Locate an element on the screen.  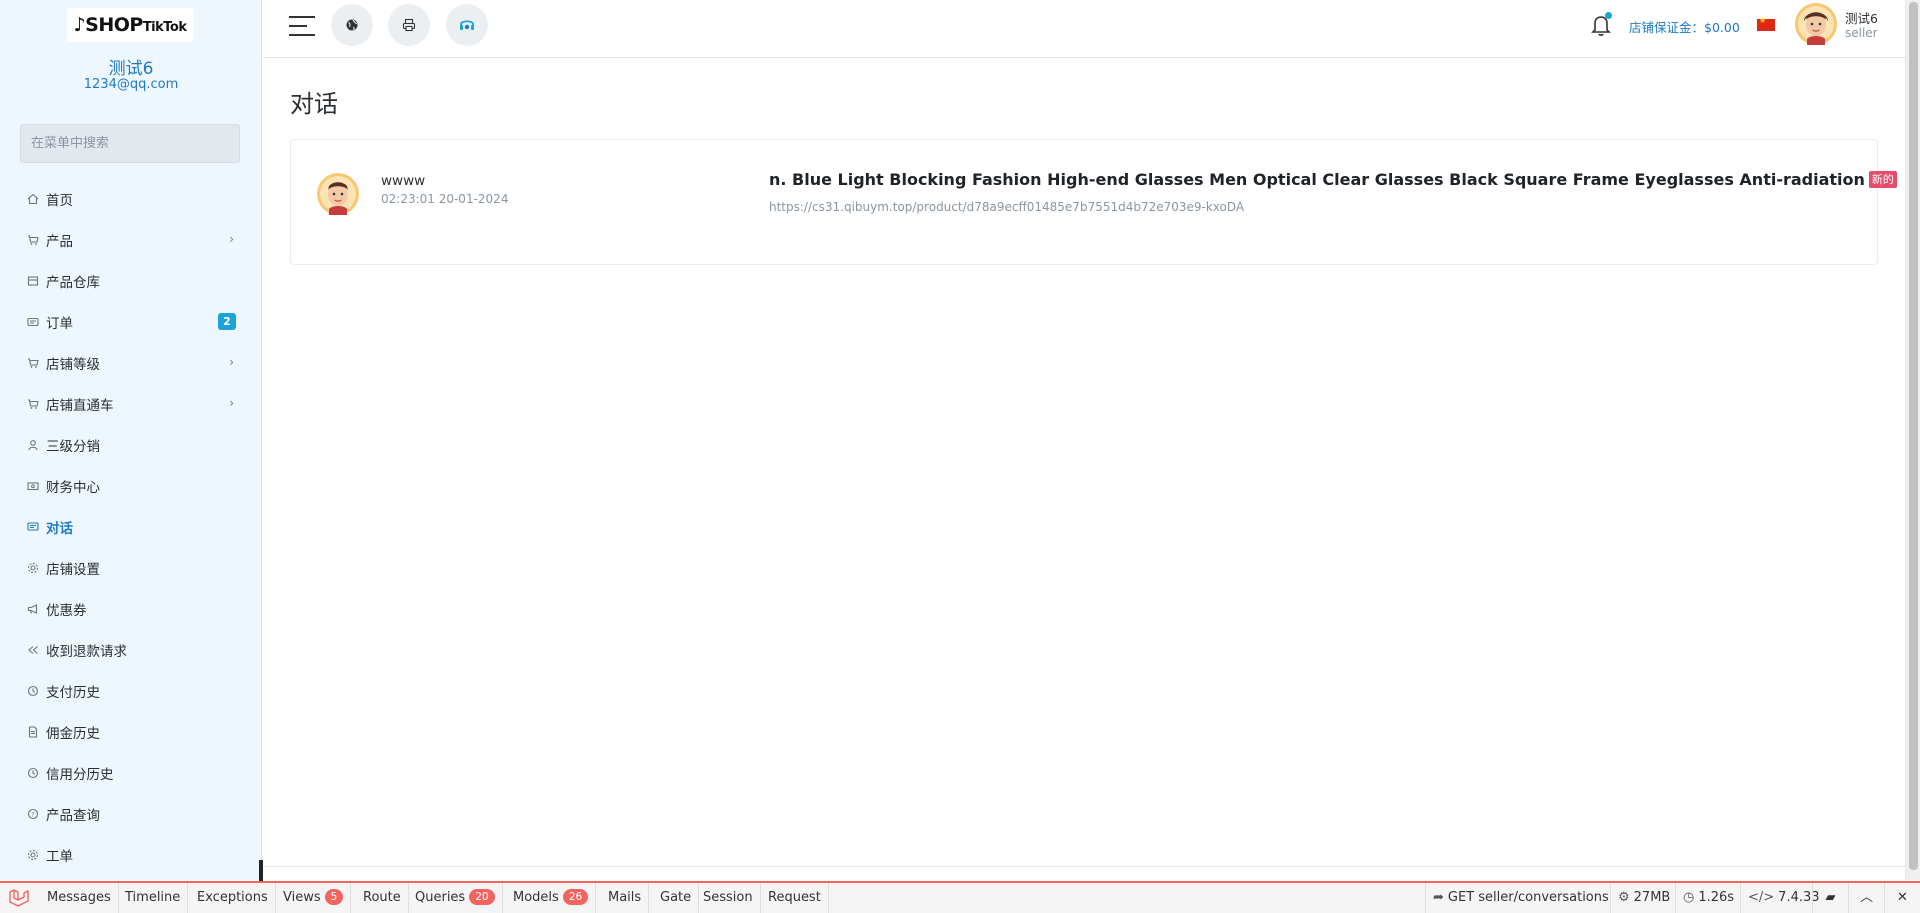
china-flag-icon is located at coordinates (1766, 23).